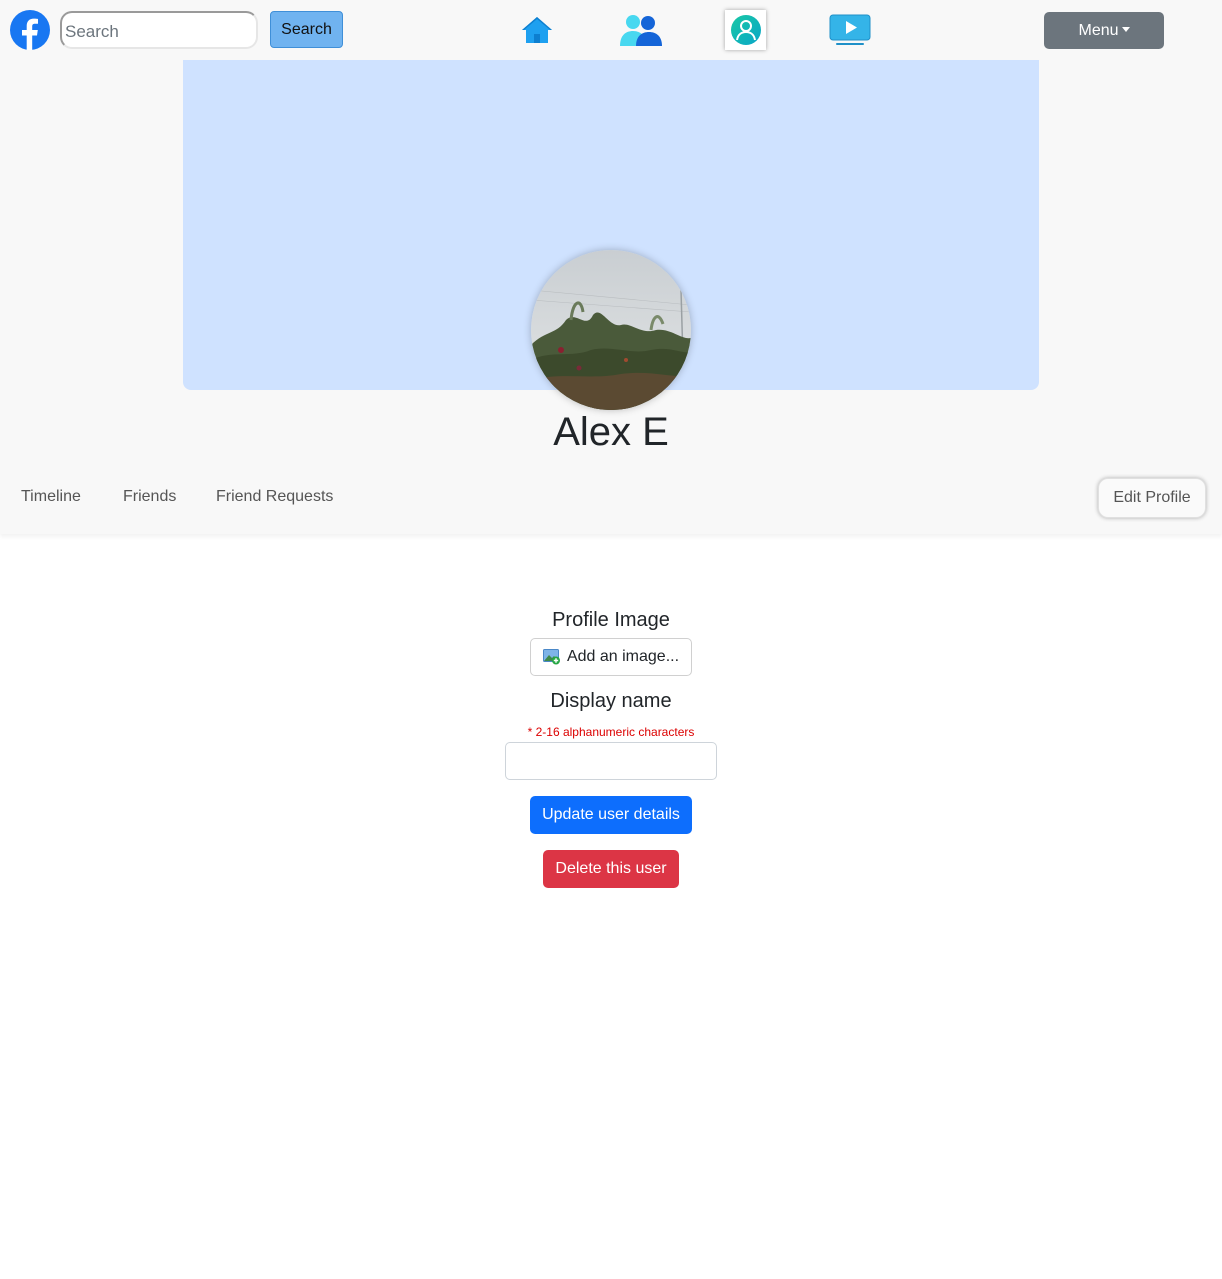  What do you see at coordinates (611, 30) in the screenshot?
I see `top-navbar: Search Search Menu` at bounding box center [611, 30].